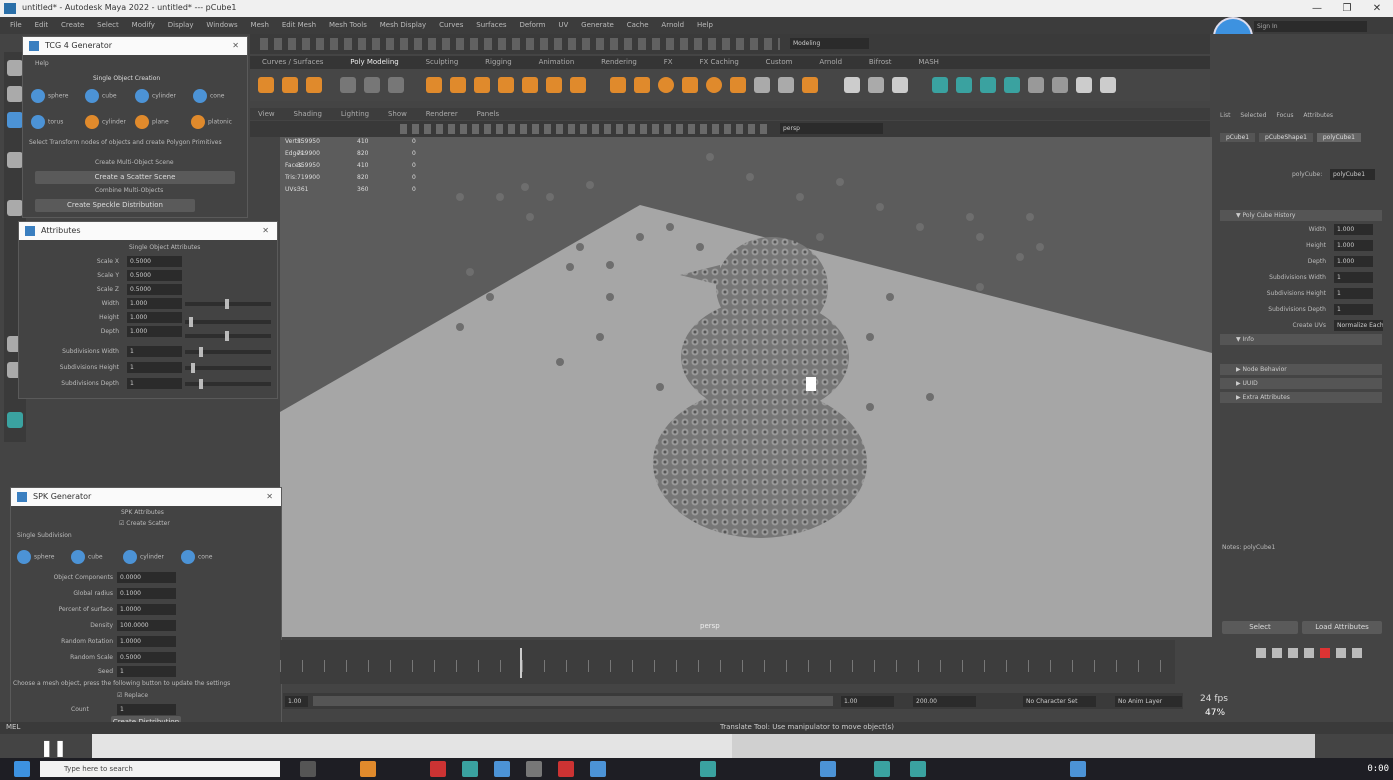 The image size is (1393, 780). I want to click on shelf-tab: Bifrost, so click(880, 62).